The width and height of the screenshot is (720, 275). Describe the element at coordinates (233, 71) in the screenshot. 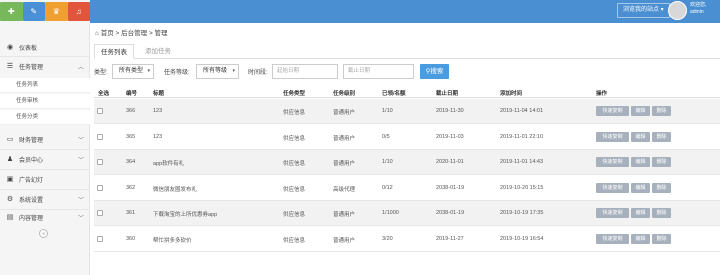

I see `chevron-down-icon: ▾` at that location.